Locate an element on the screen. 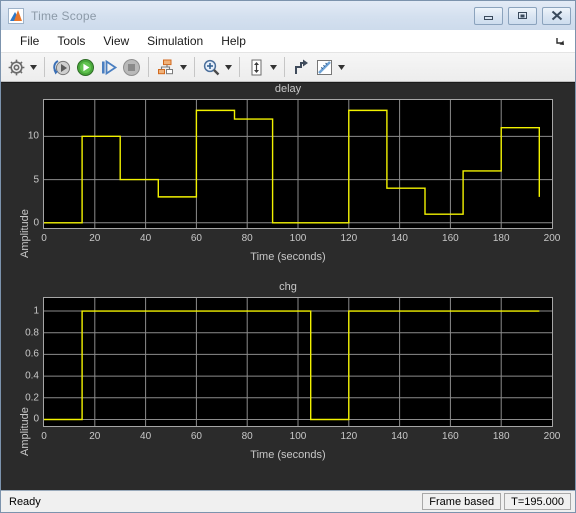 The width and height of the screenshot is (576, 513). toolbar is located at coordinates (288, 67).